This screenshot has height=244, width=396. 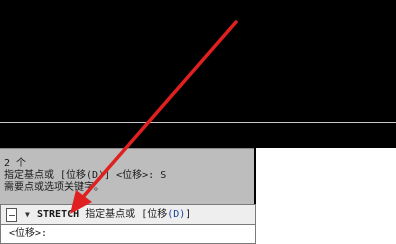 I want to click on command-input: <位移>:, so click(x=128, y=234).